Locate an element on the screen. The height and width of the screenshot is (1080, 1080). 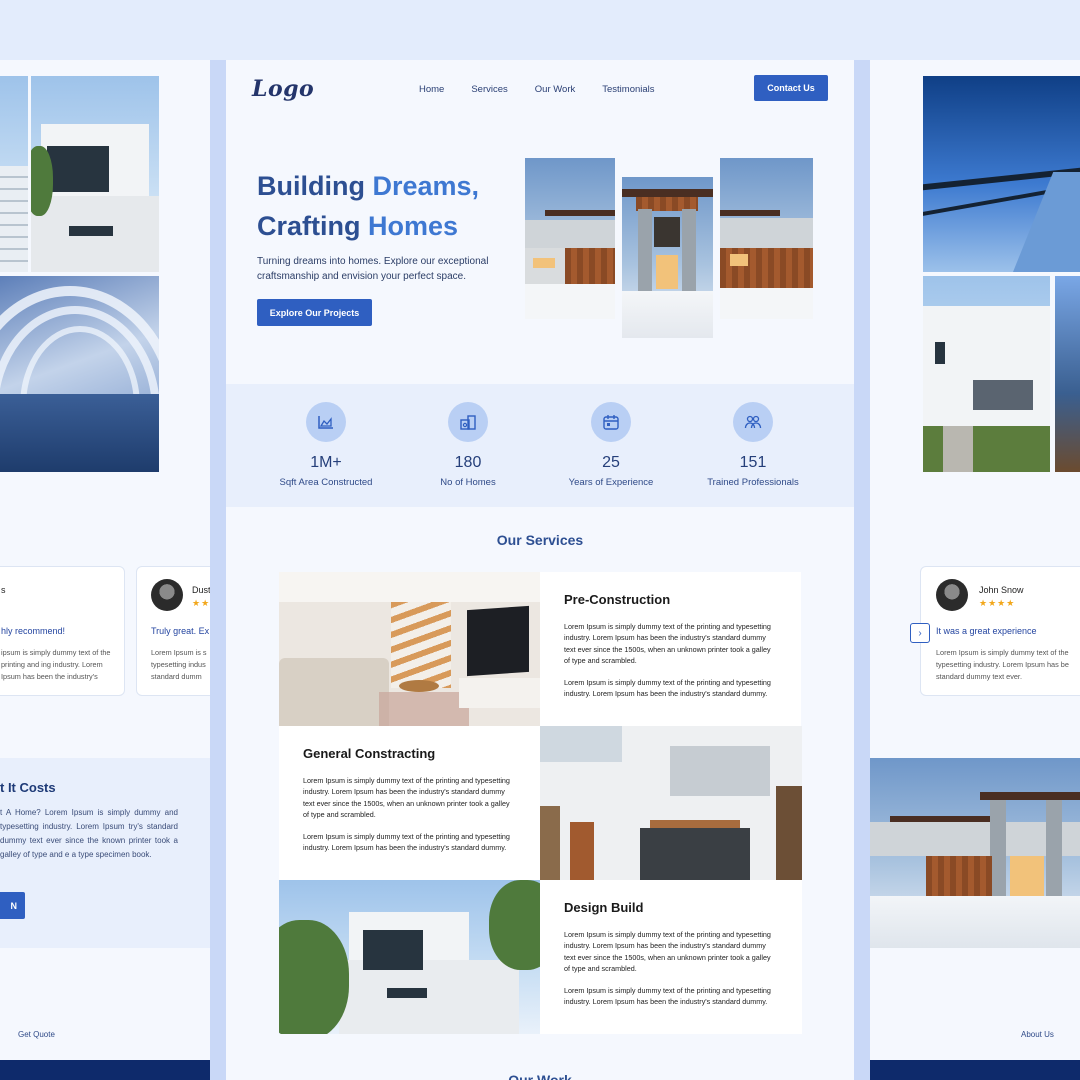
hero-title-part: Building is located at coordinates (315, 186).